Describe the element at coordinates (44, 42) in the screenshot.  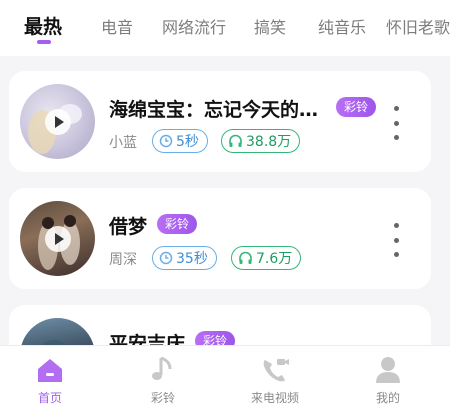
I see `active-tab-indicator` at that location.